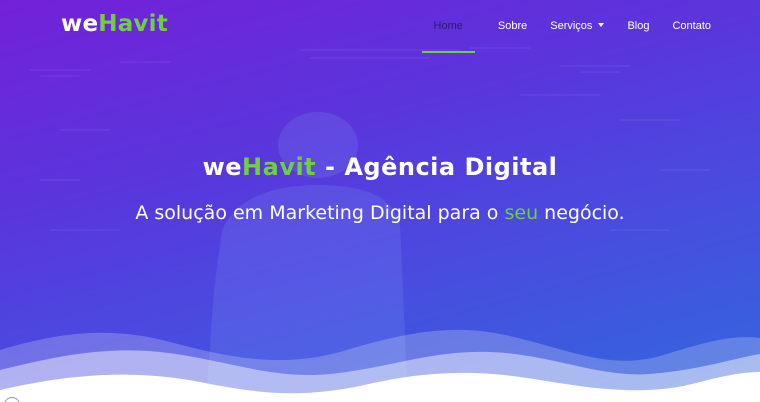 The width and height of the screenshot is (760, 402). I want to click on nav-item-servicos: Serviços, so click(577, 27).